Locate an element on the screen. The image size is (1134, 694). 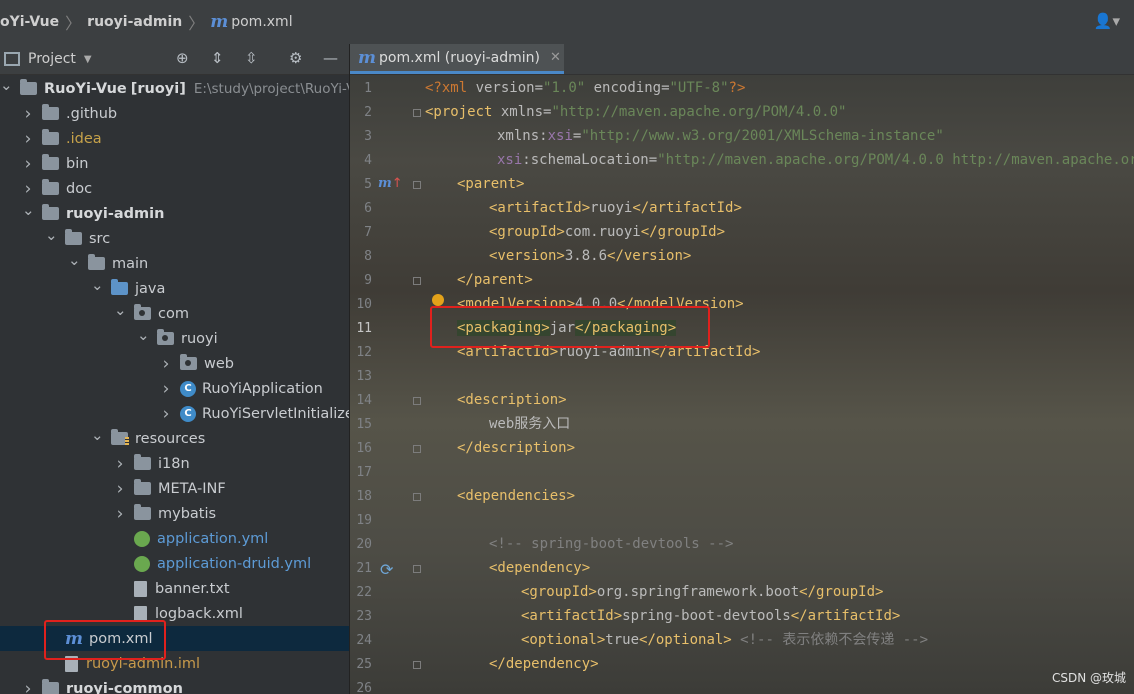
tree-item: › web is located at coordinates (174, 363).